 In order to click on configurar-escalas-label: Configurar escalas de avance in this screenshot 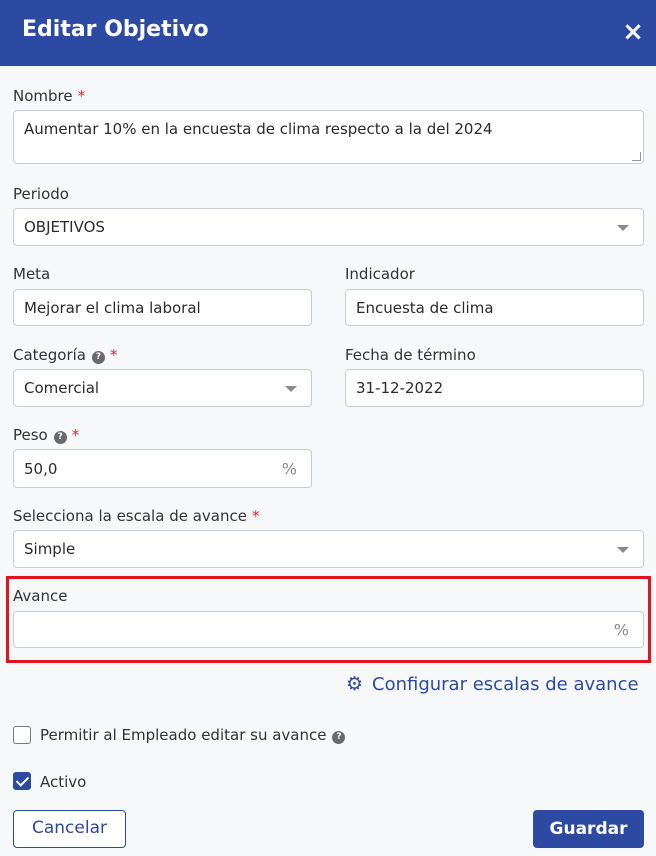, I will do `click(505, 684)`.